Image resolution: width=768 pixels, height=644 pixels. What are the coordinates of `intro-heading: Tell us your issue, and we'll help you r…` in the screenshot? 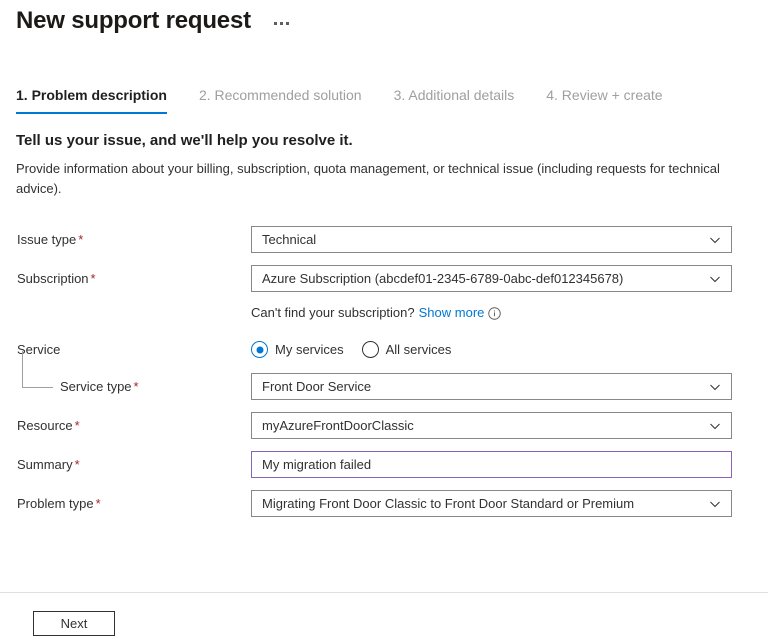 It's located at (184, 140).